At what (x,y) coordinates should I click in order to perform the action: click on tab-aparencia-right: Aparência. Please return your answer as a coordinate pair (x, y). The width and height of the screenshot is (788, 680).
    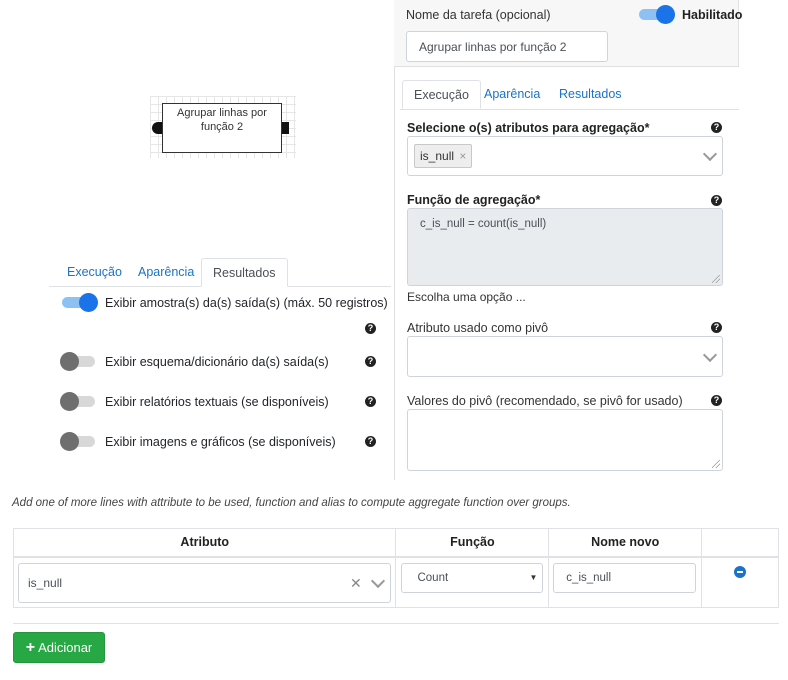
    Looking at the image, I should click on (512, 94).